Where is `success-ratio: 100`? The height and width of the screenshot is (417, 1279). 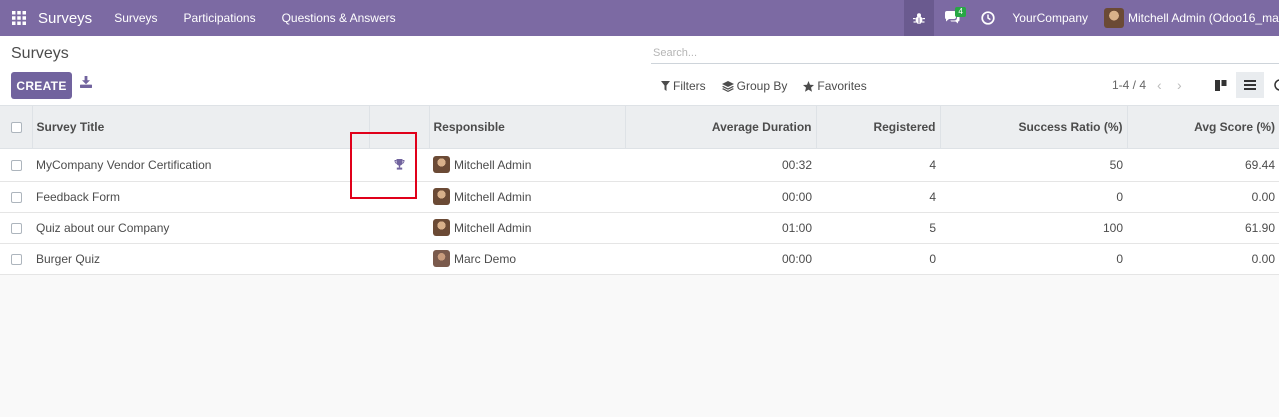 success-ratio: 100 is located at coordinates (1112, 227).